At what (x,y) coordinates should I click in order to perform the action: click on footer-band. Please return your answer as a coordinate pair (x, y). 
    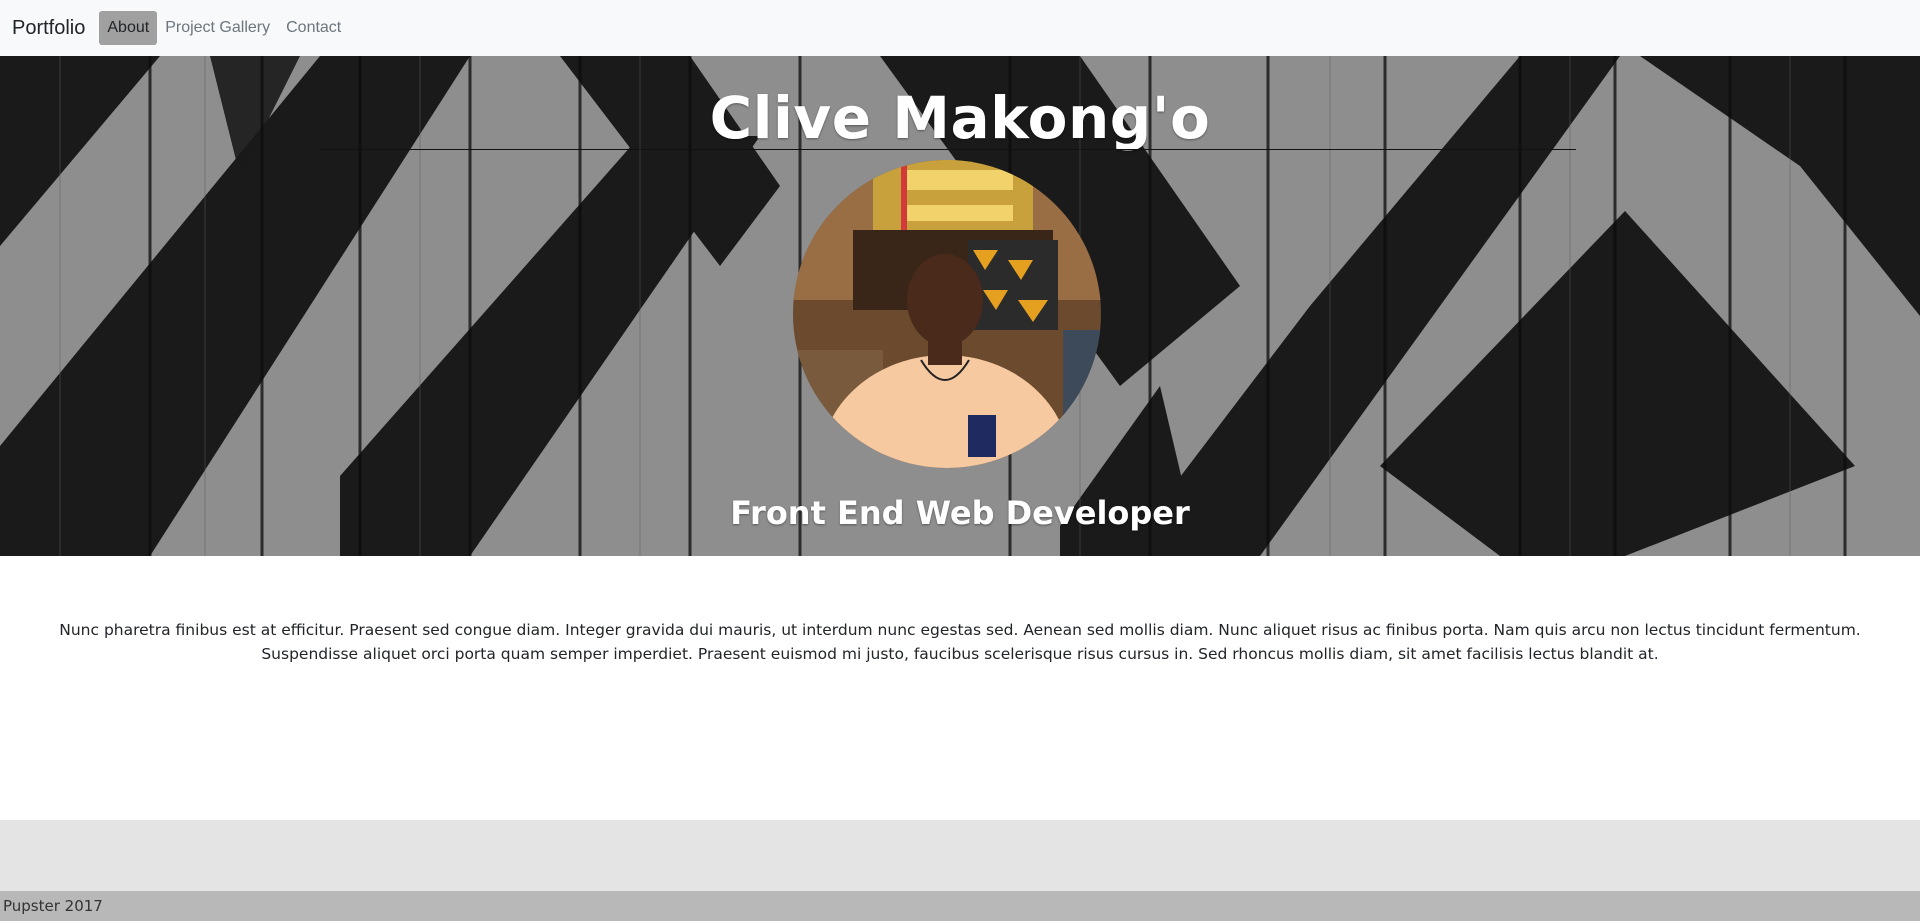
    Looking at the image, I should click on (960, 855).